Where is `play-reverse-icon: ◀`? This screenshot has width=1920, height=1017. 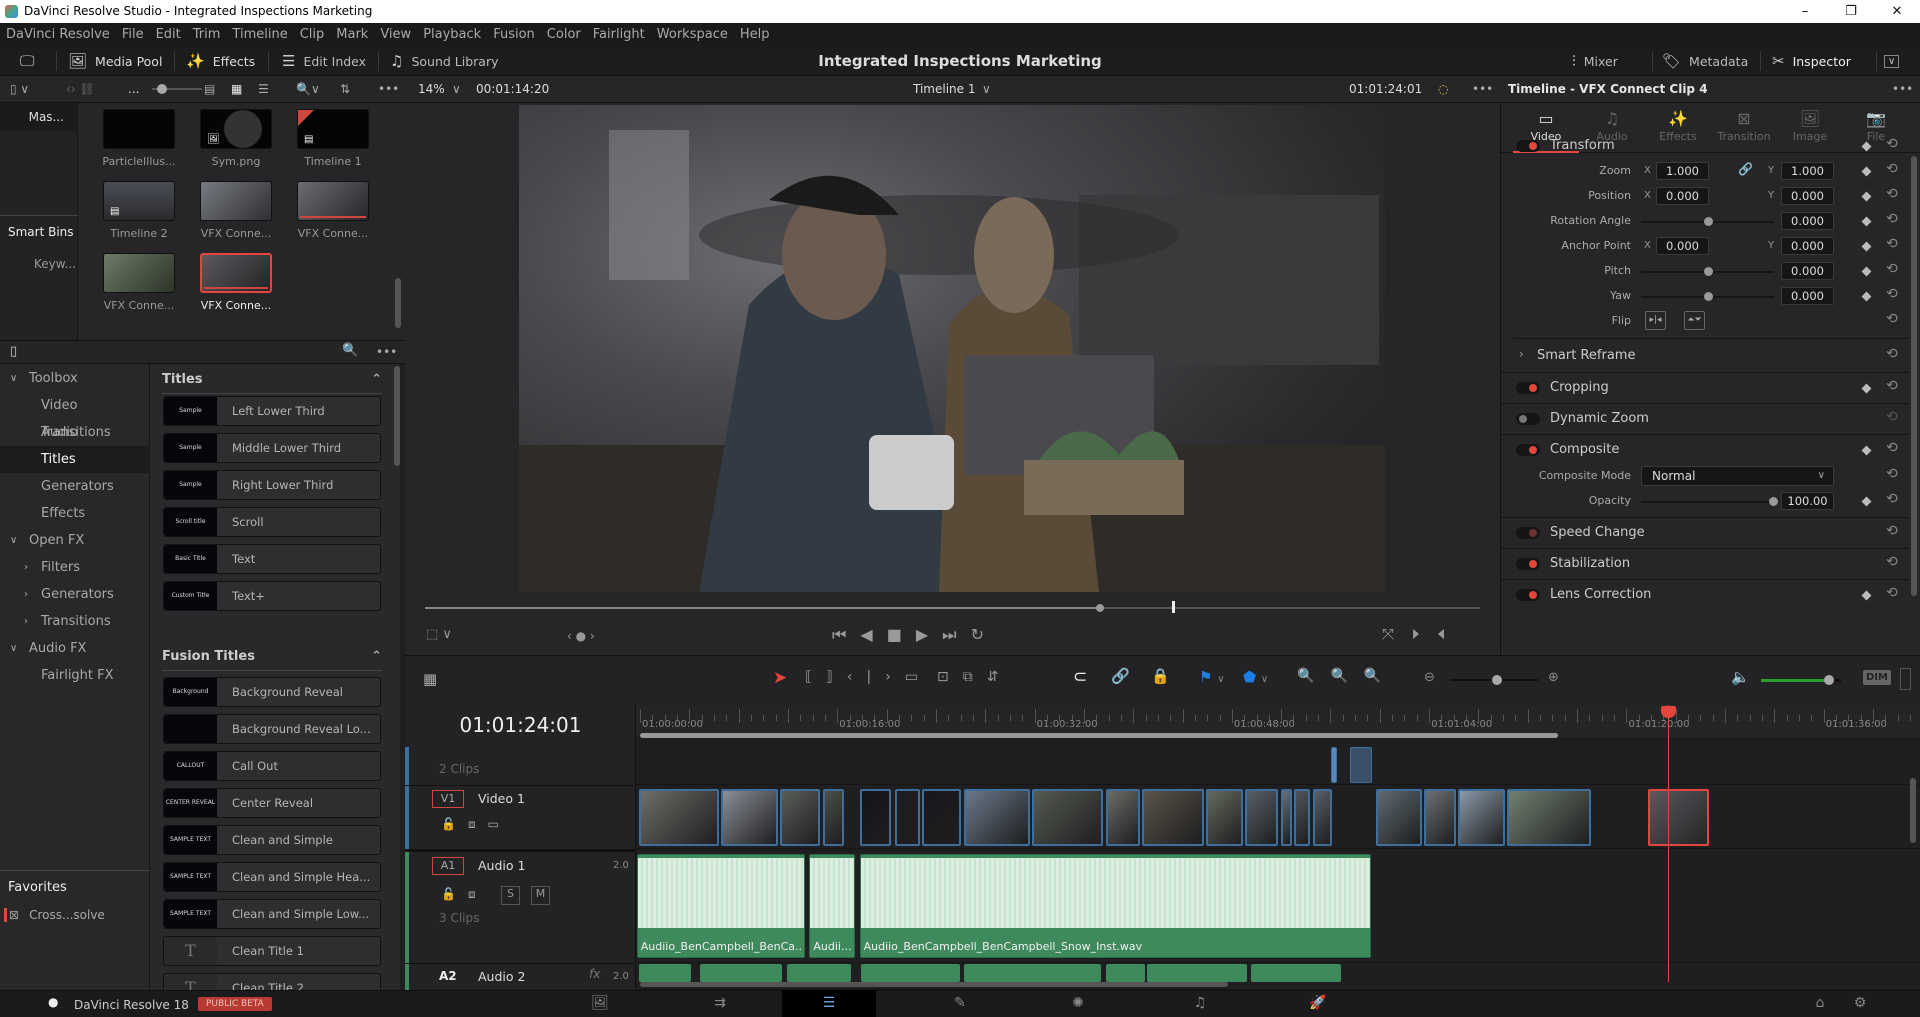
play-reverse-icon: ◀ is located at coordinates (873, 634).